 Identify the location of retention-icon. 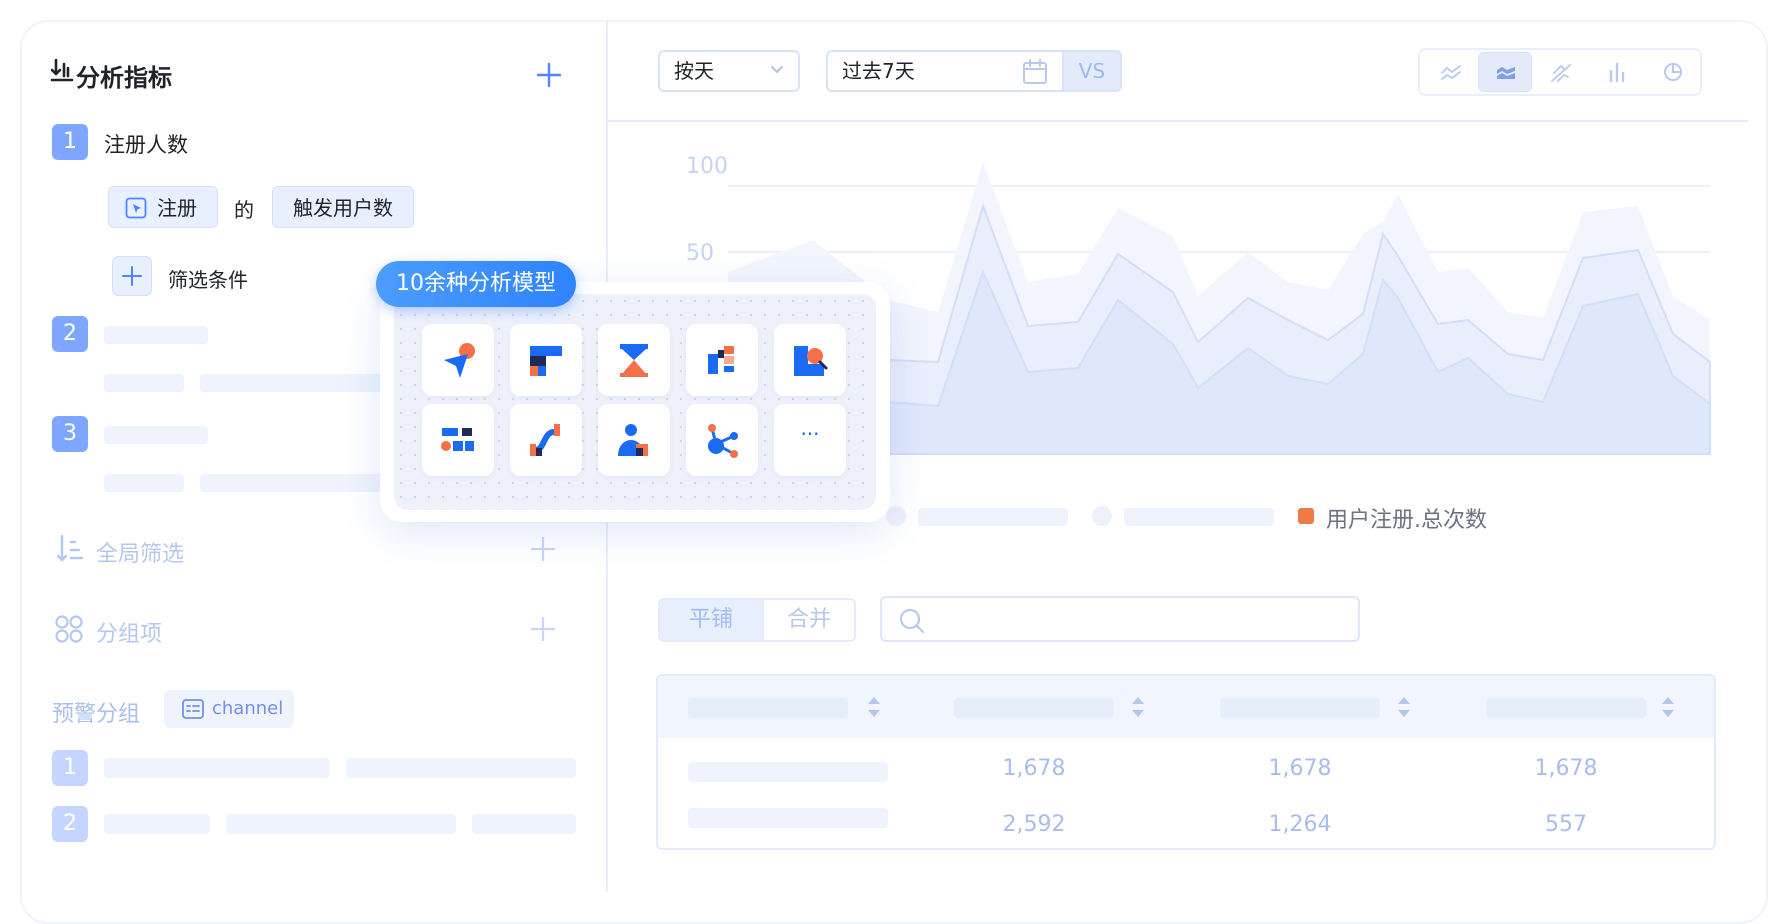
(634, 360).